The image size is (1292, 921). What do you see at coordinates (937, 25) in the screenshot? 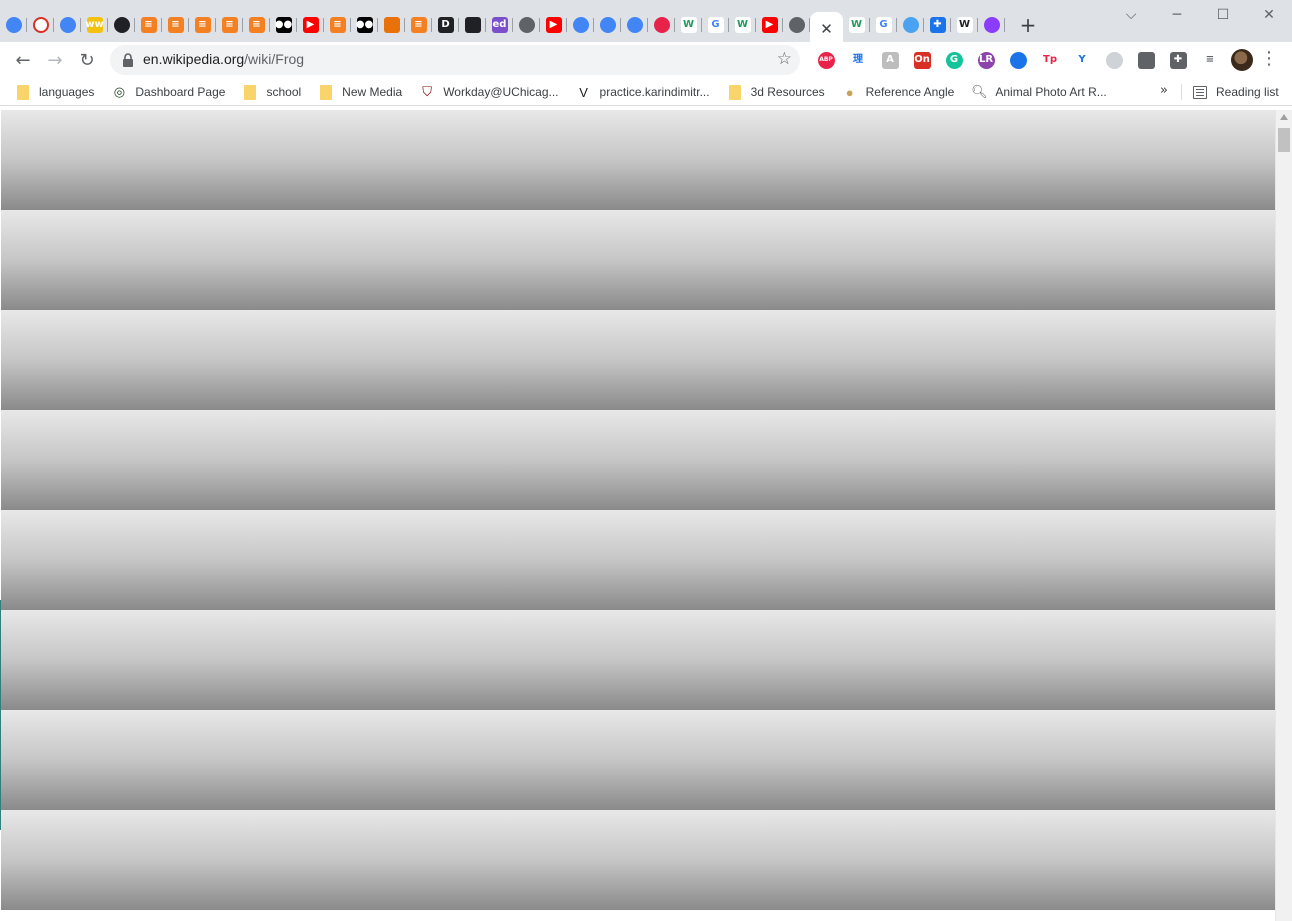
I see `browser-tab: ✚` at bounding box center [937, 25].